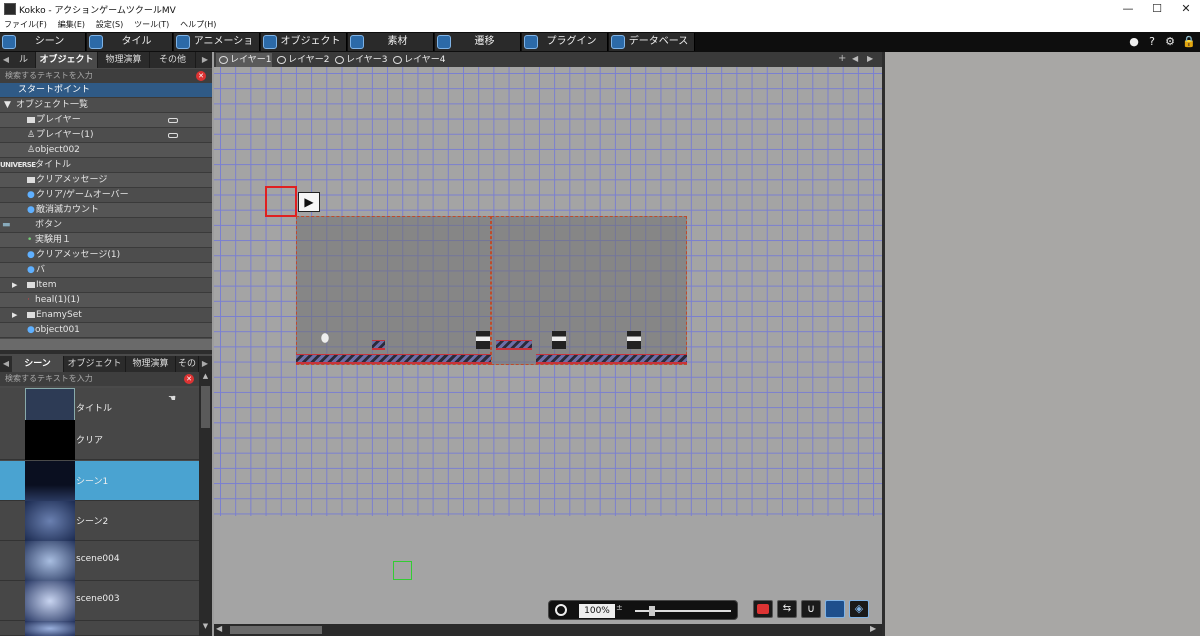 The image size is (1200, 636). Describe the element at coordinates (25, 25) in the screenshot. I see `menu-file: ファイル(F)` at that location.